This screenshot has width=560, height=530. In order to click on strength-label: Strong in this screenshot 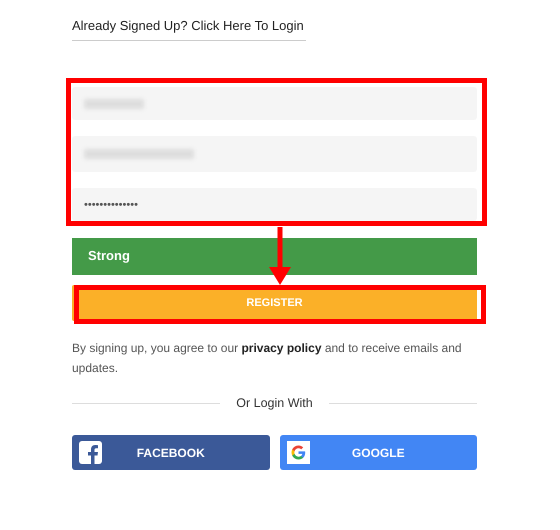, I will do `click(109, 255)`.